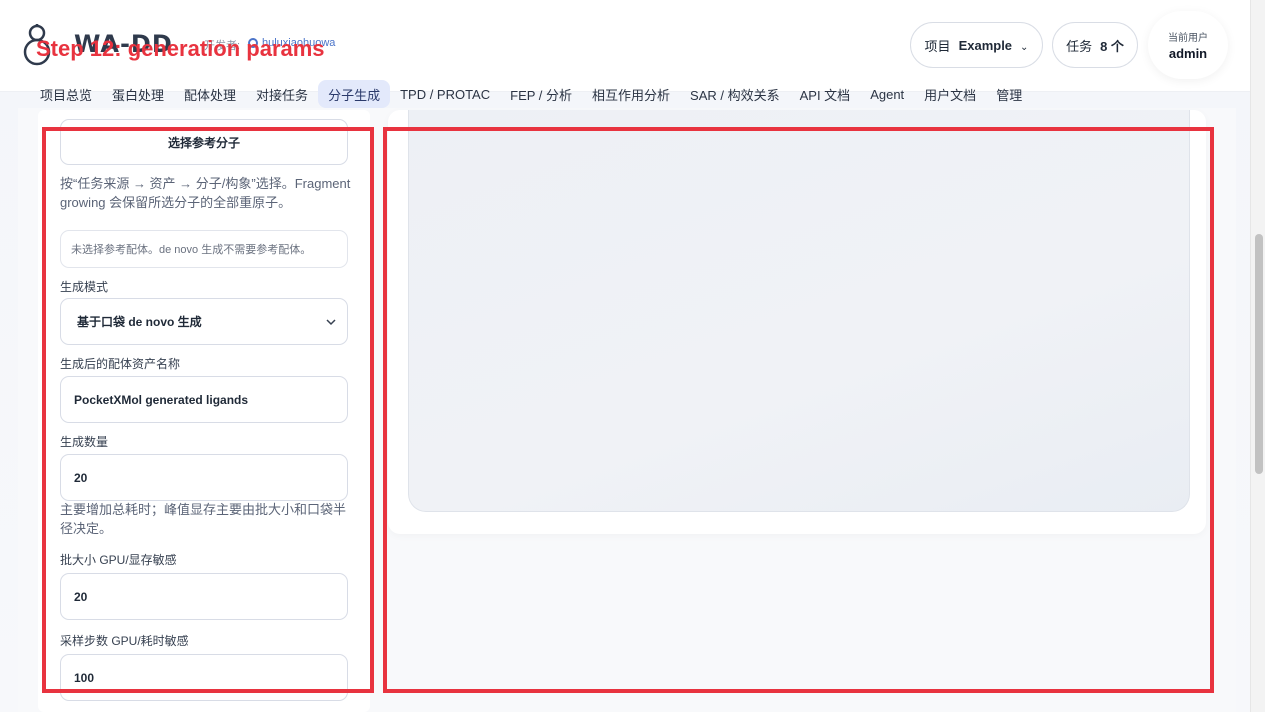  Describe the element at coordinates (1079, 46) in the screenshot. I see `tasks-label: 任务` at that location.